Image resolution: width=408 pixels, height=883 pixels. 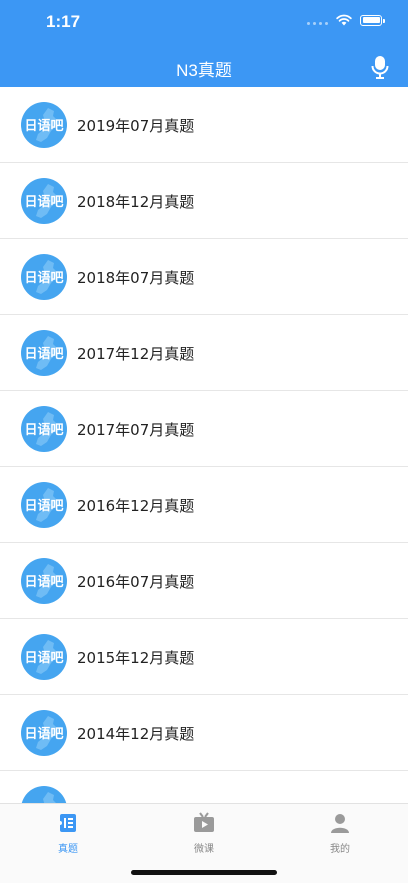 I want to click on home-indicator, so click(x=204, y=872).